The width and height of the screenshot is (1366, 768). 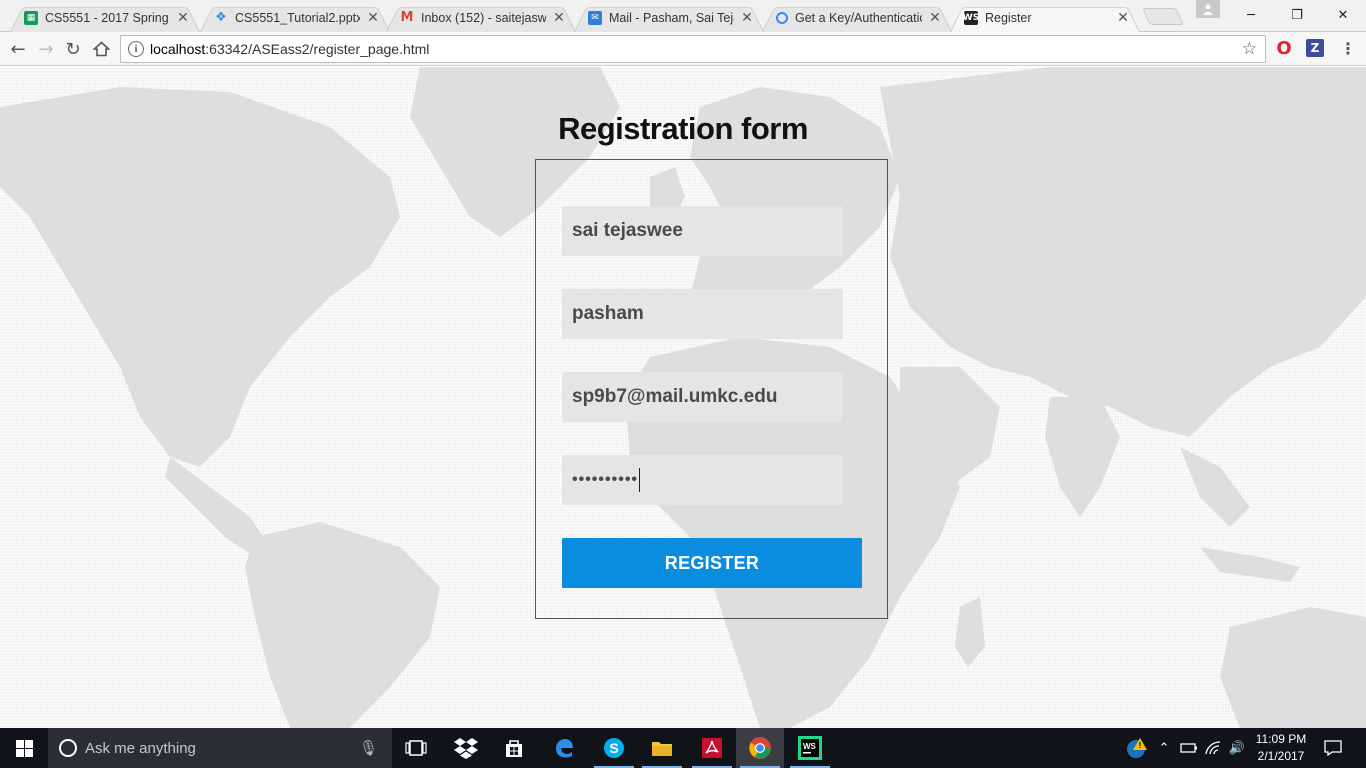 What do you see at coordinates (1213, 748) in the screenshot?
I see `wifi-icon` at bounding box center [1213, 748].